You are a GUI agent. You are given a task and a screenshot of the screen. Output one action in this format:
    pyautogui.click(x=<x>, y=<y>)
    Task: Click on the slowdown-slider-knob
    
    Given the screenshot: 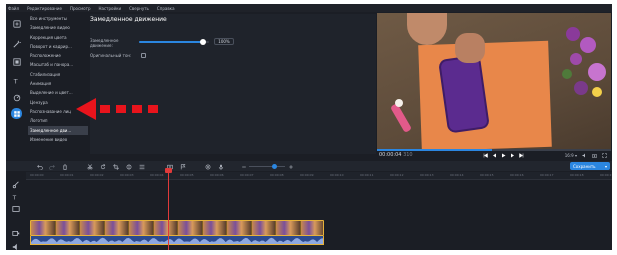 What is the action you would take?
    pyautogui.click(x=203, y=42)
    